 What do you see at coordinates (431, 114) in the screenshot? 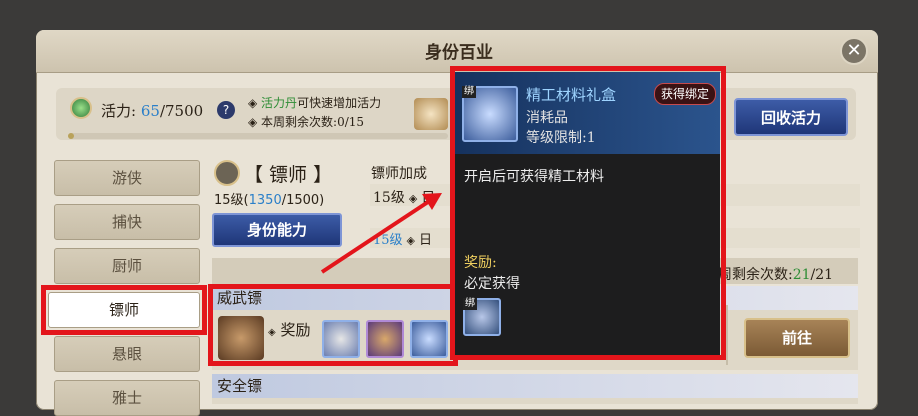
I see `vitality-pill-icon` at bounding box center [431, 114].